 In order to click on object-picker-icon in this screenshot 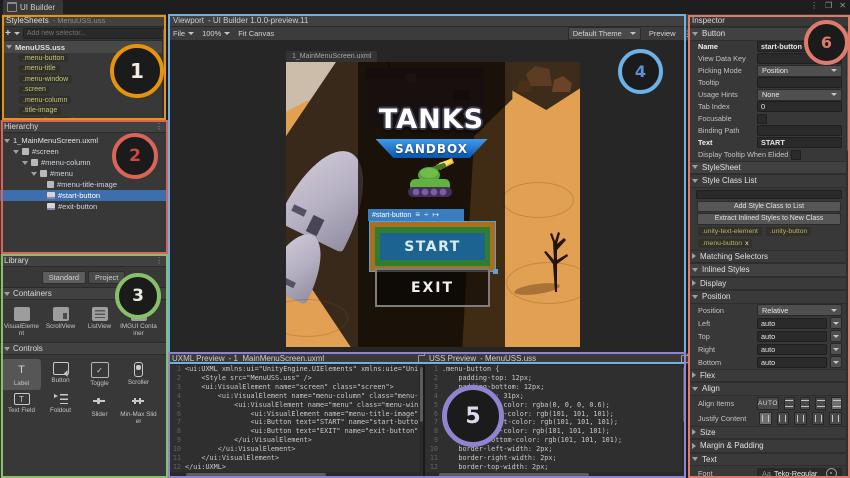, I will do `click(831, 473)`.